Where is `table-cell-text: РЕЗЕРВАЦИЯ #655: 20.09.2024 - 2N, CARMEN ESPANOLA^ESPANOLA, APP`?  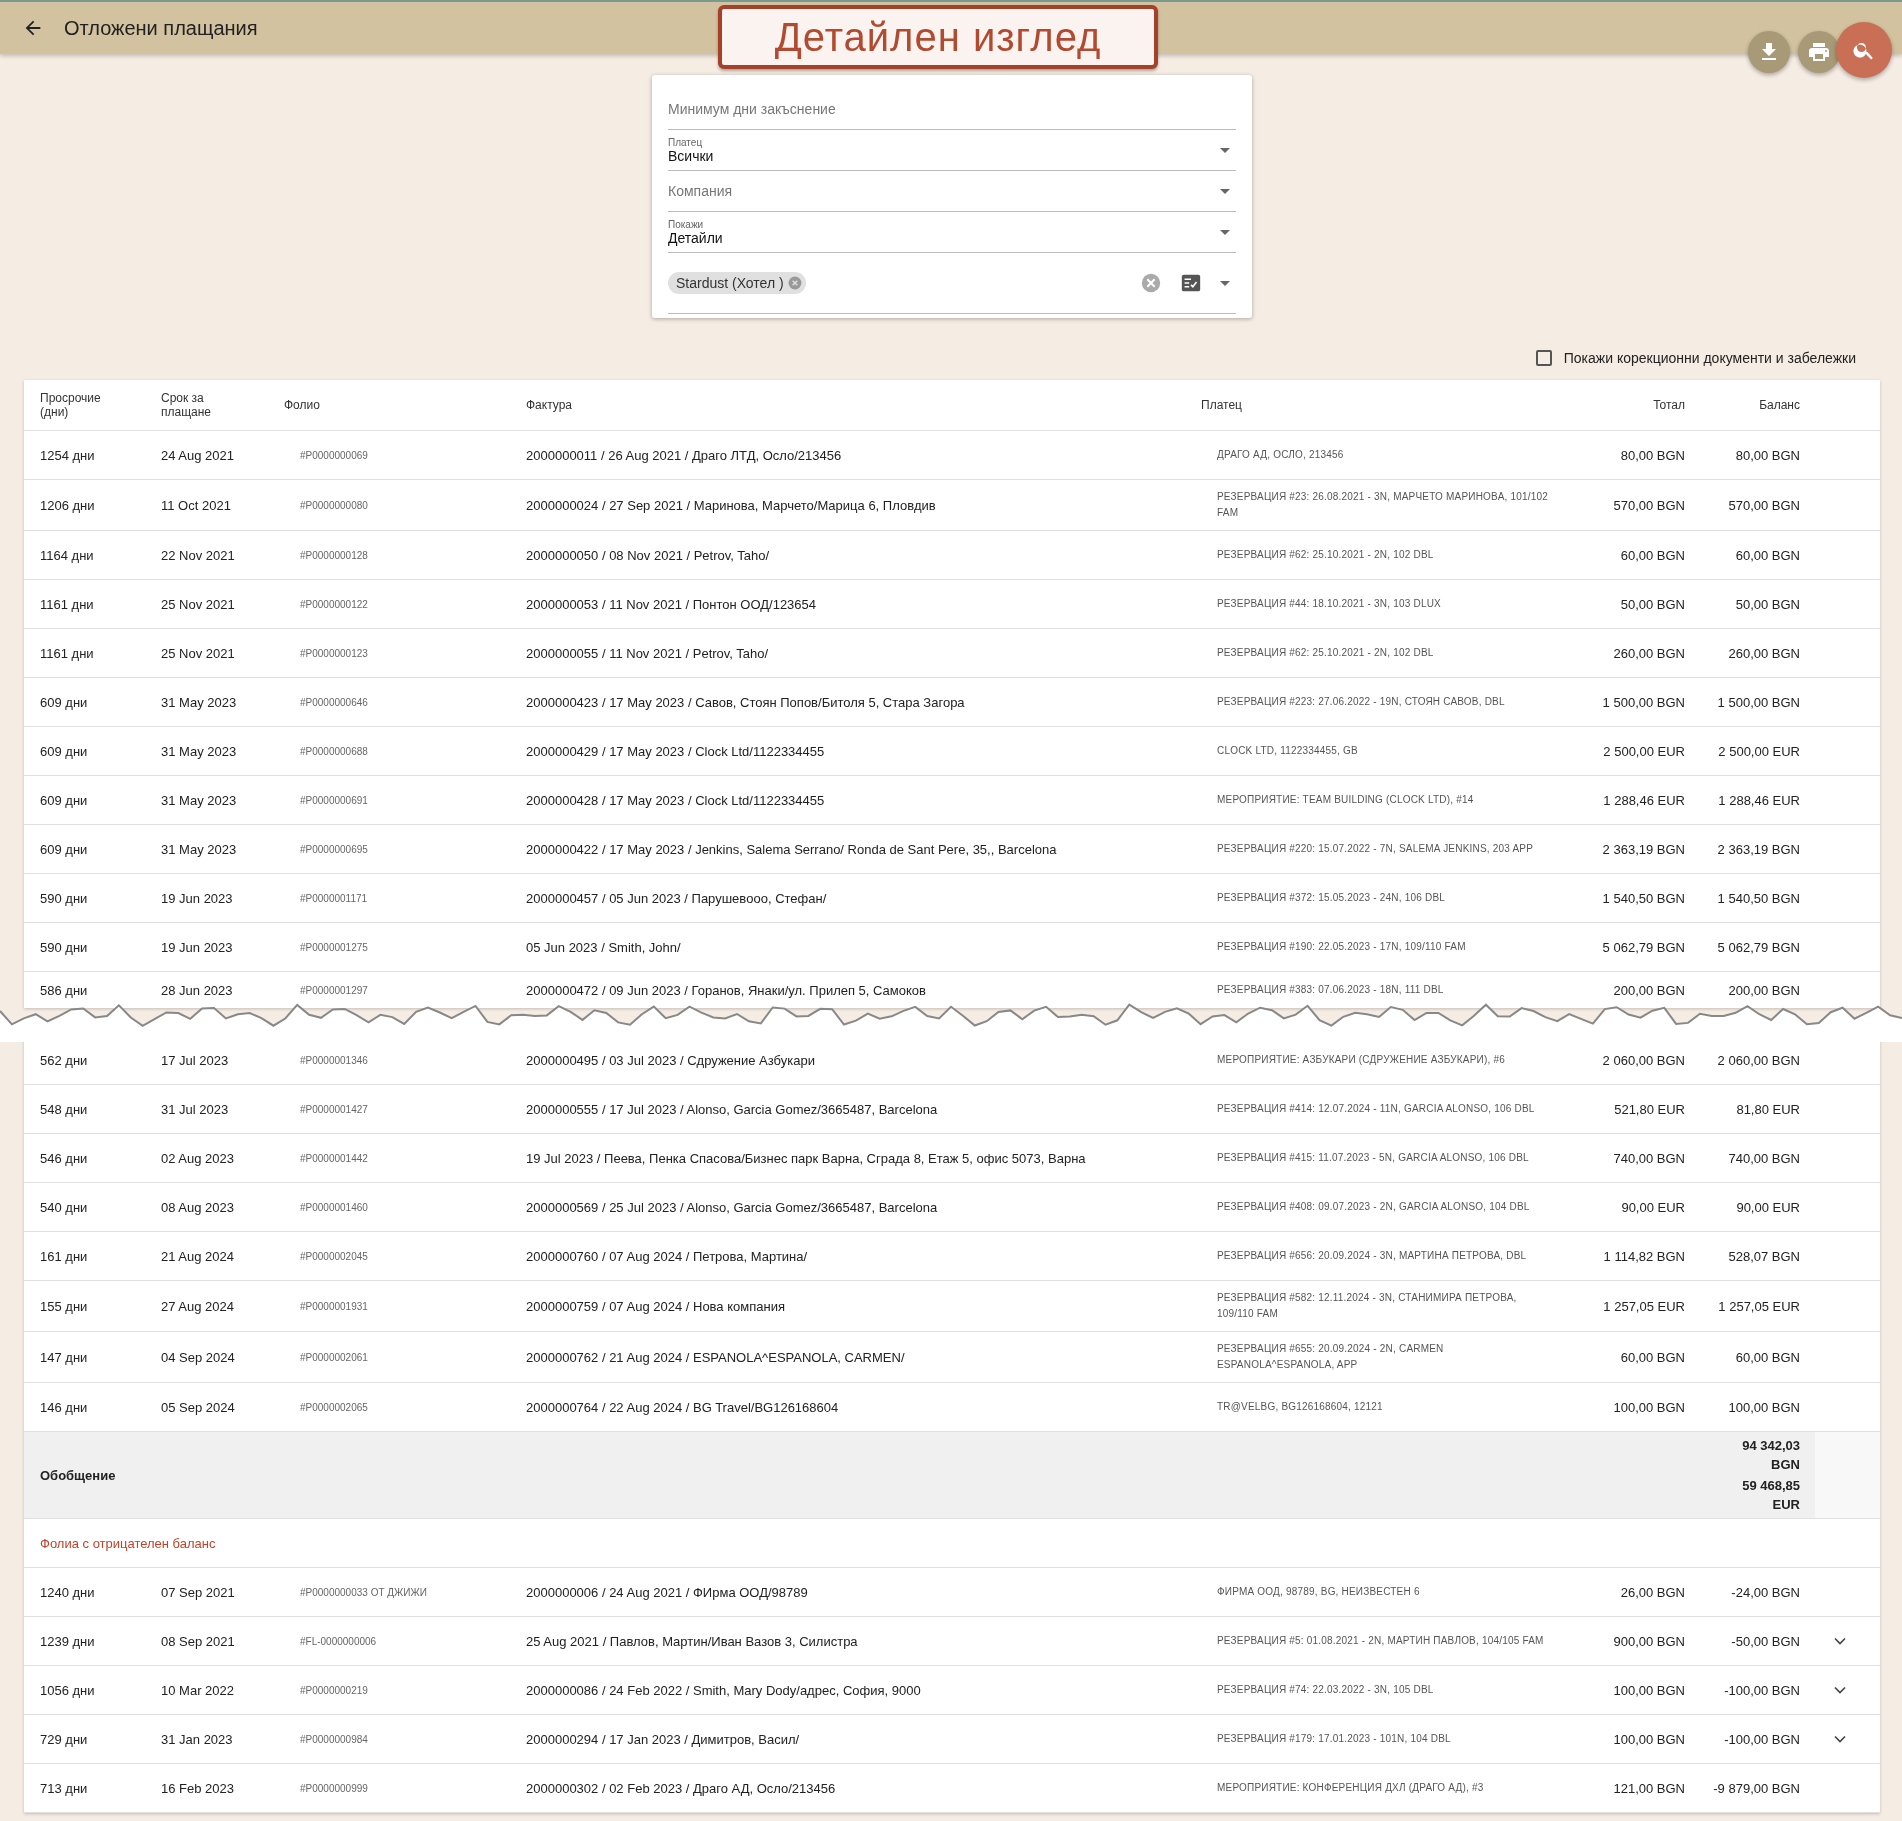
table-cell-text: РЕЗЕРВАЦИЯ #655: 20.09.2024 - 2N, CARMEN ESPANOLA^ESPANOLA, APP is located at coordinates (1330, 1357).